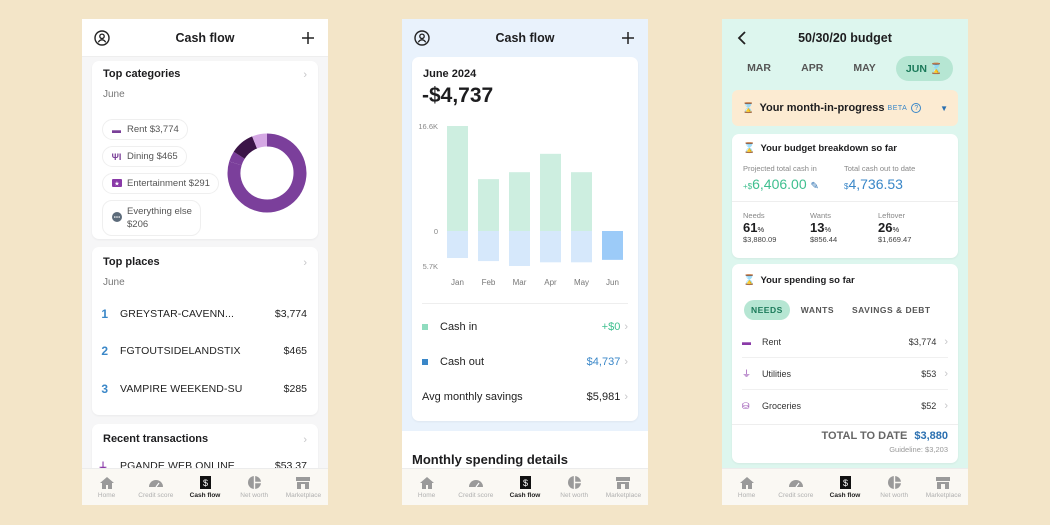 Image resolution: width=1050 pixels, height=525 pixels. What do you see at coordinates (180, 351) in the screenshot?
I see `place-name: FGTOUTSIDELANDSTIX` at bounding box center [180, 351].